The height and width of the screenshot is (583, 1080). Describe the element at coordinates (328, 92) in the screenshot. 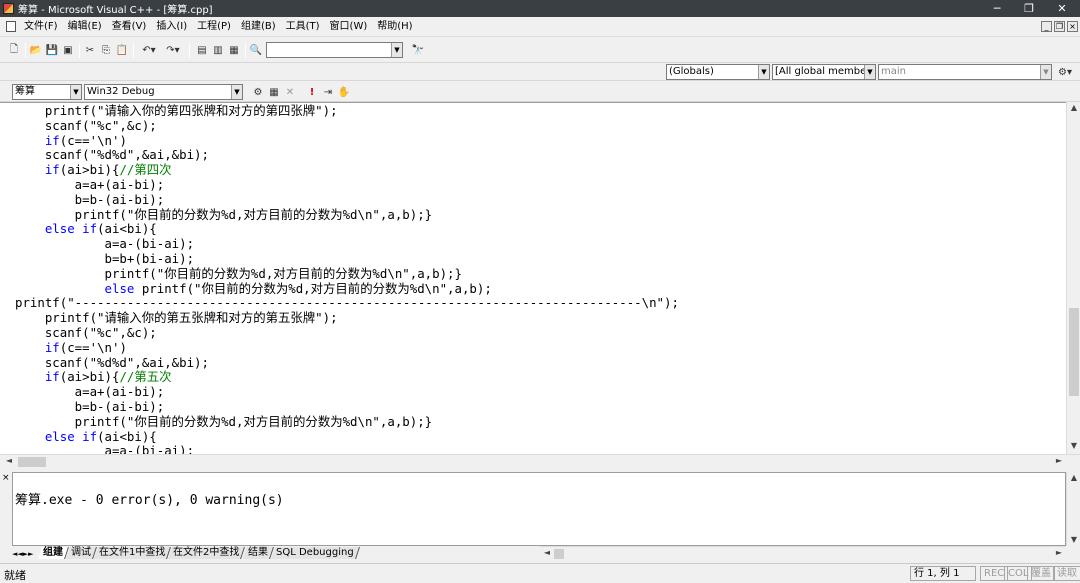

I see `go-icon: ⇥` at that location.